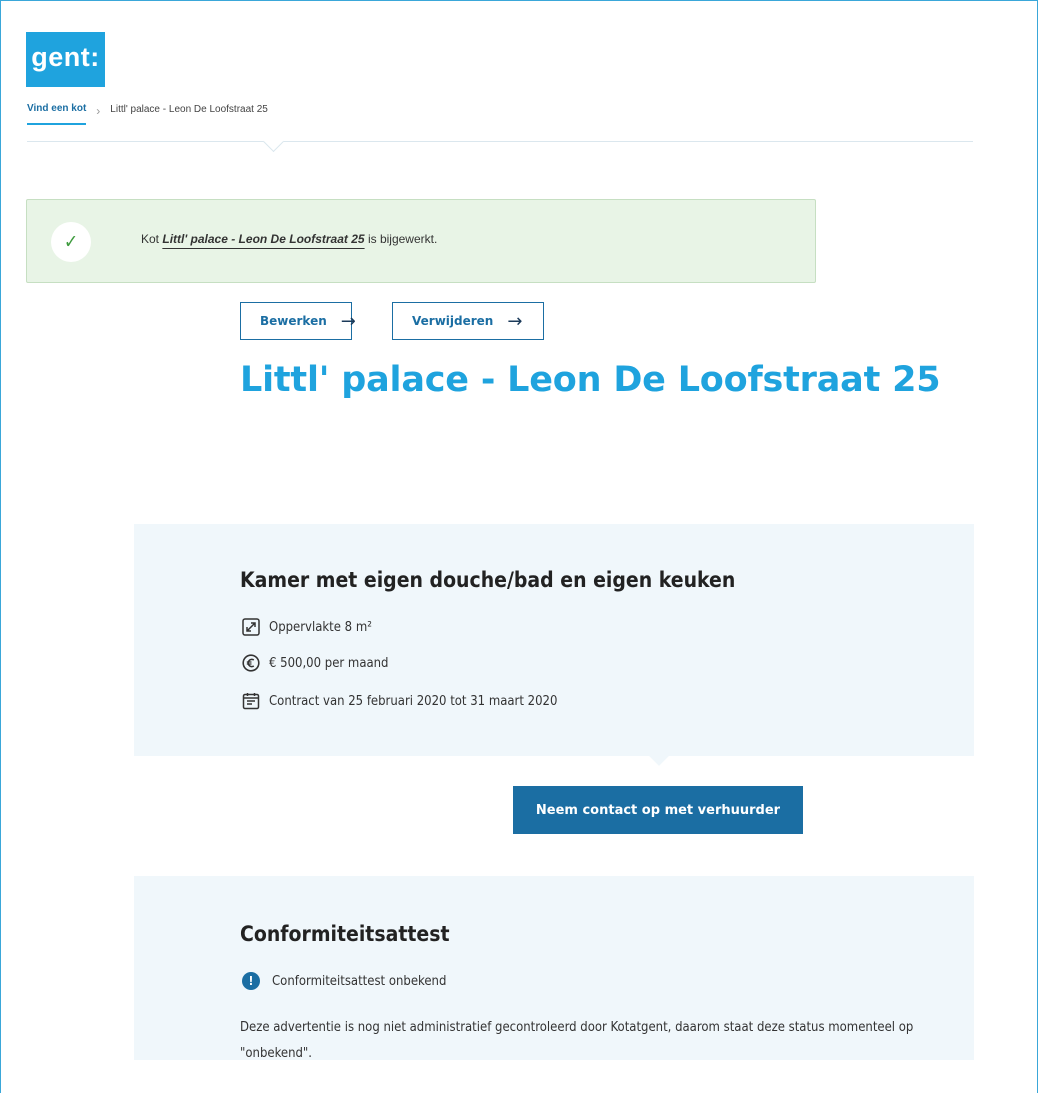 This screenshot has height=1095, width=1040. Describe the element at coordinates (251, 627) in the screenshot. I see `expand-arrows-icon` at that location.